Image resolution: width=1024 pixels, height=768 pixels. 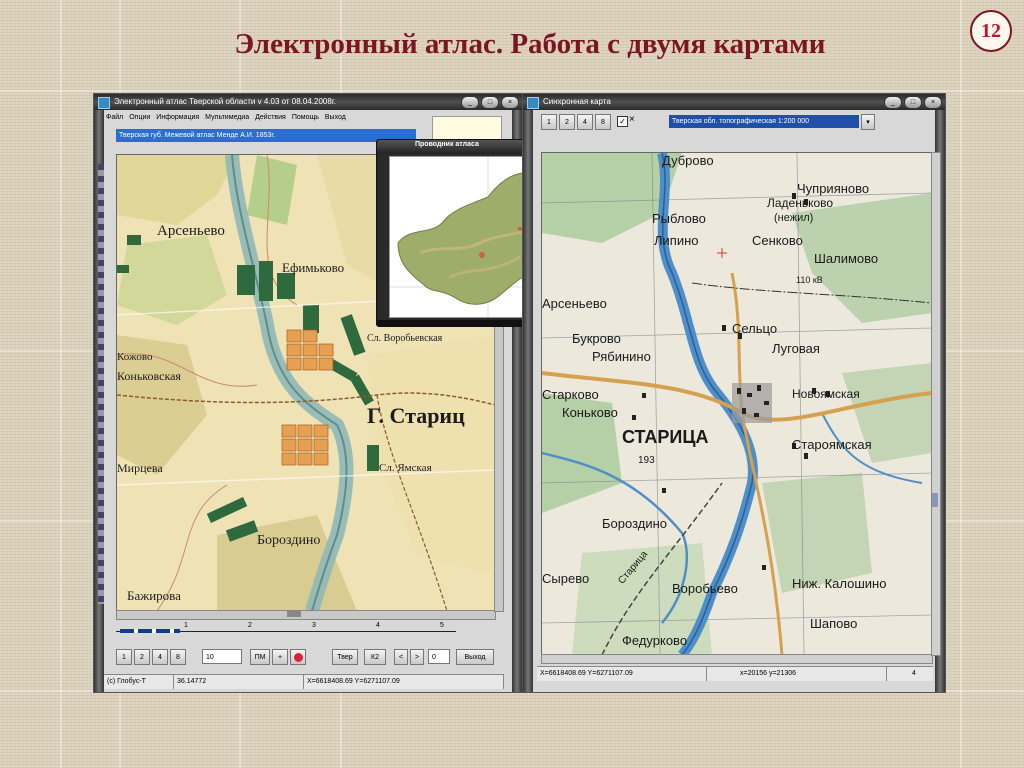 What do you see at coordinates (565, 578) in the screenshot?
I see `map-label: Сырево` at bounding box center [565, 578].